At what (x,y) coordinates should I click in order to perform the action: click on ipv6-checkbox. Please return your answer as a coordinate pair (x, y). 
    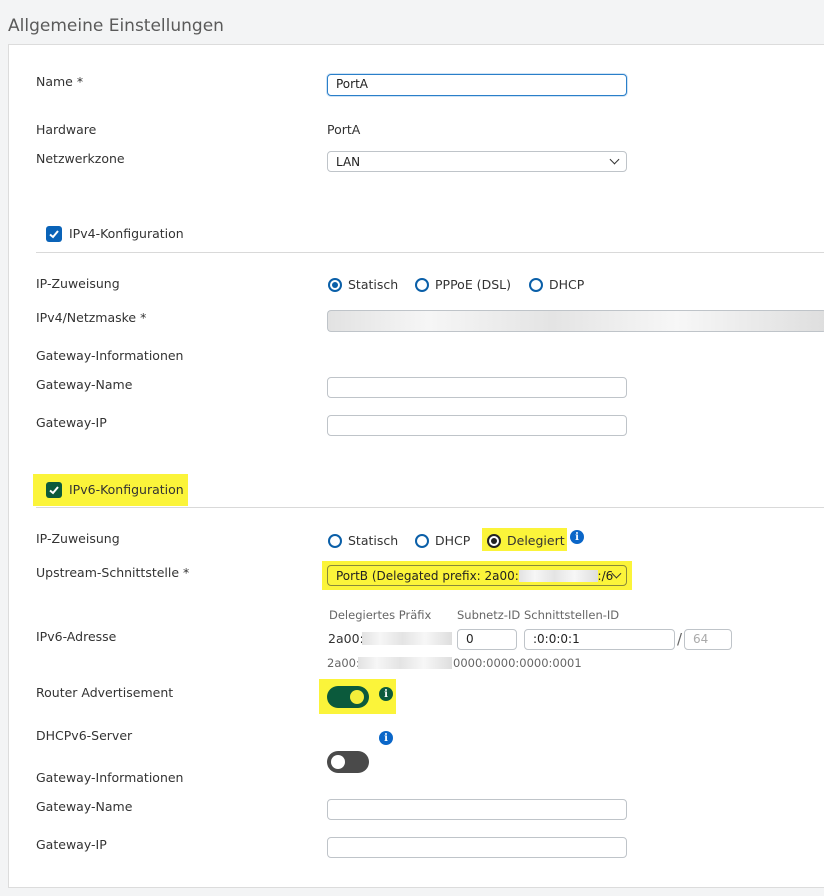
    Looking at the image, I should click on (54, 490).